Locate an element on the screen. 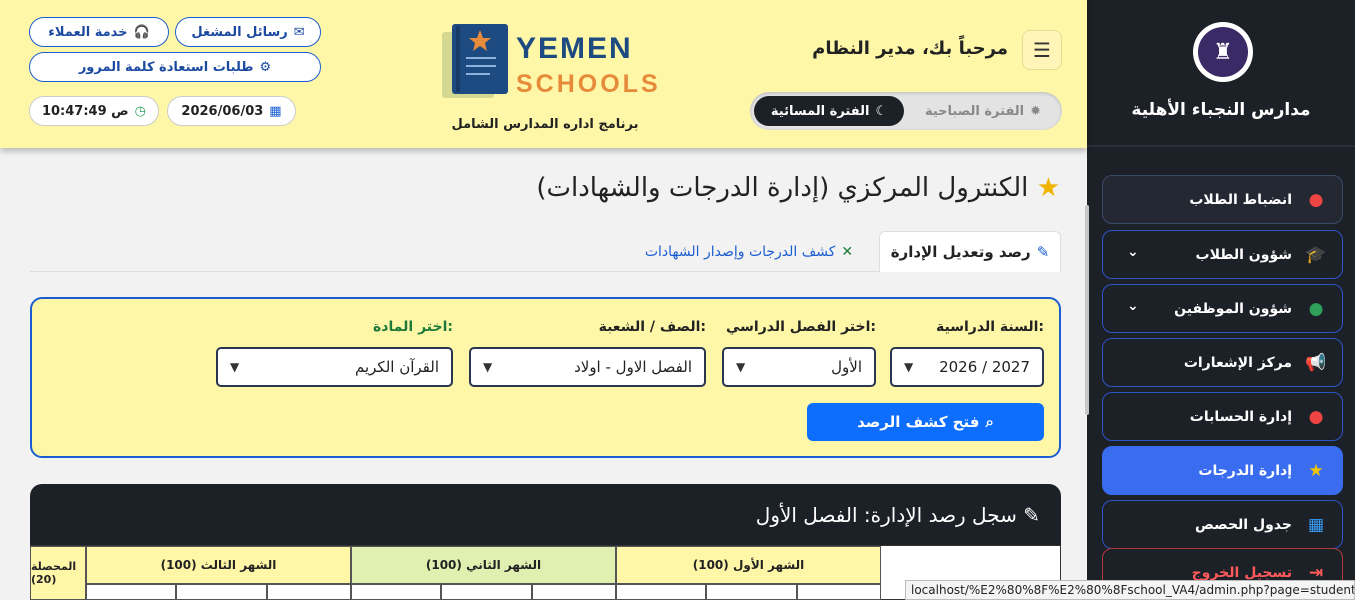  sidebar-item-schedule: جدول الحصص ▦ is located at coordinates (1222, 524).